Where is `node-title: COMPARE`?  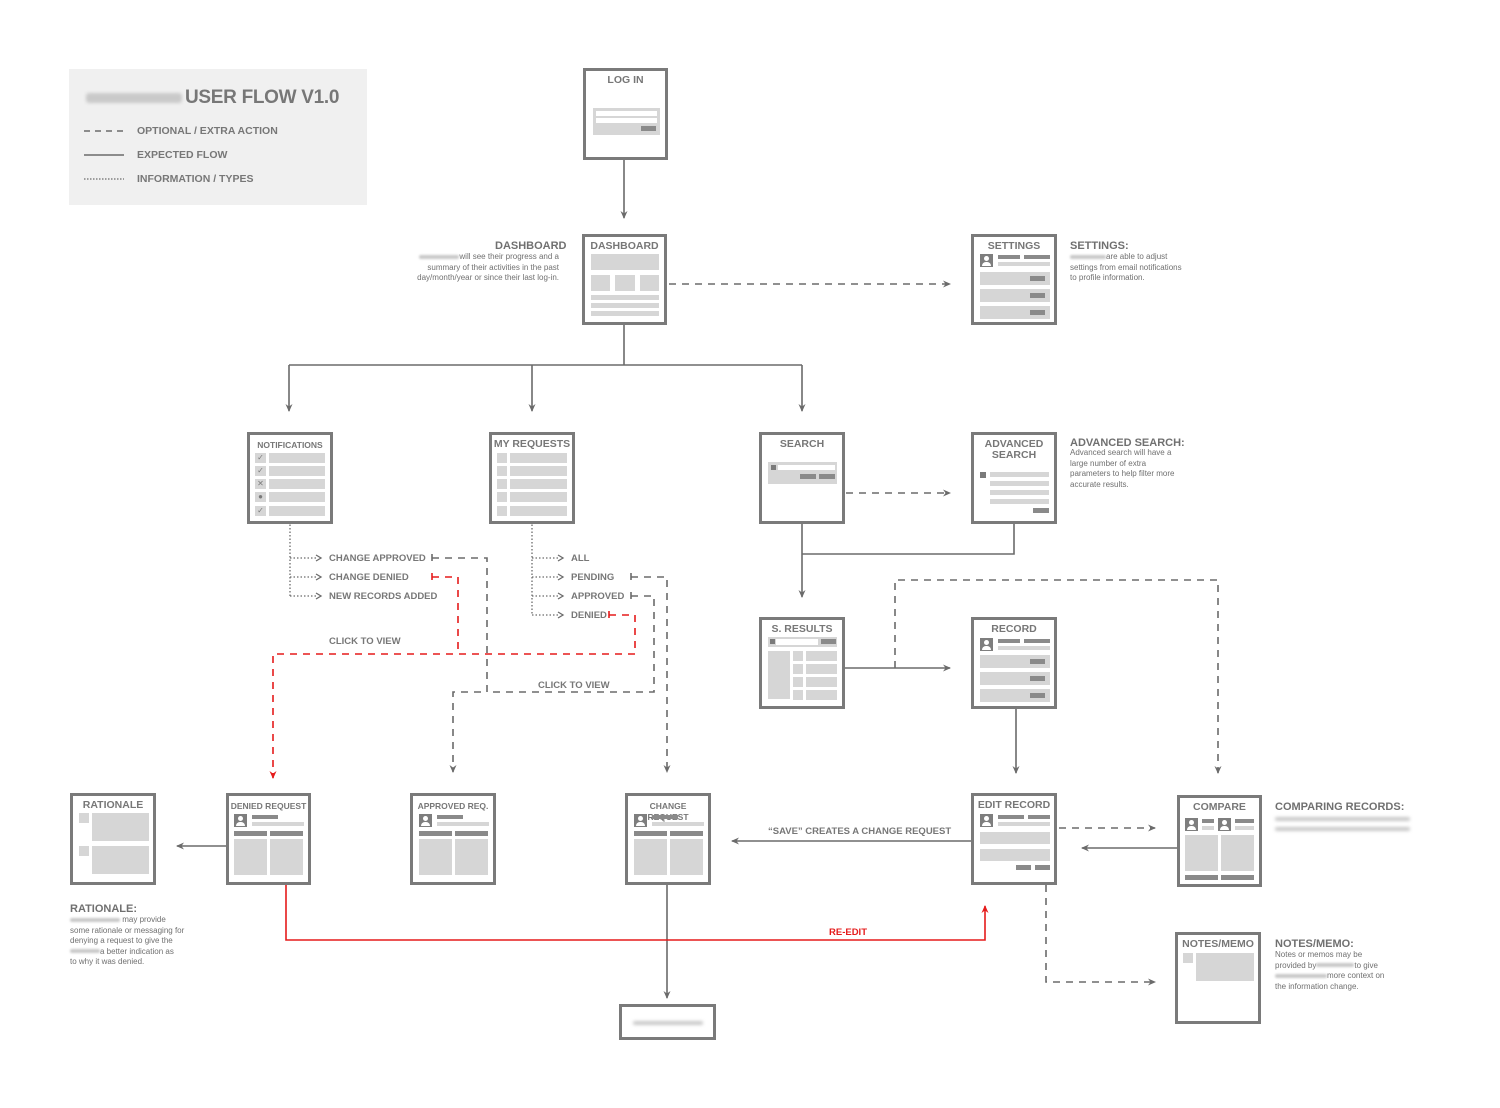
node-title: COMPARE is located at coordinates (1219, 807).